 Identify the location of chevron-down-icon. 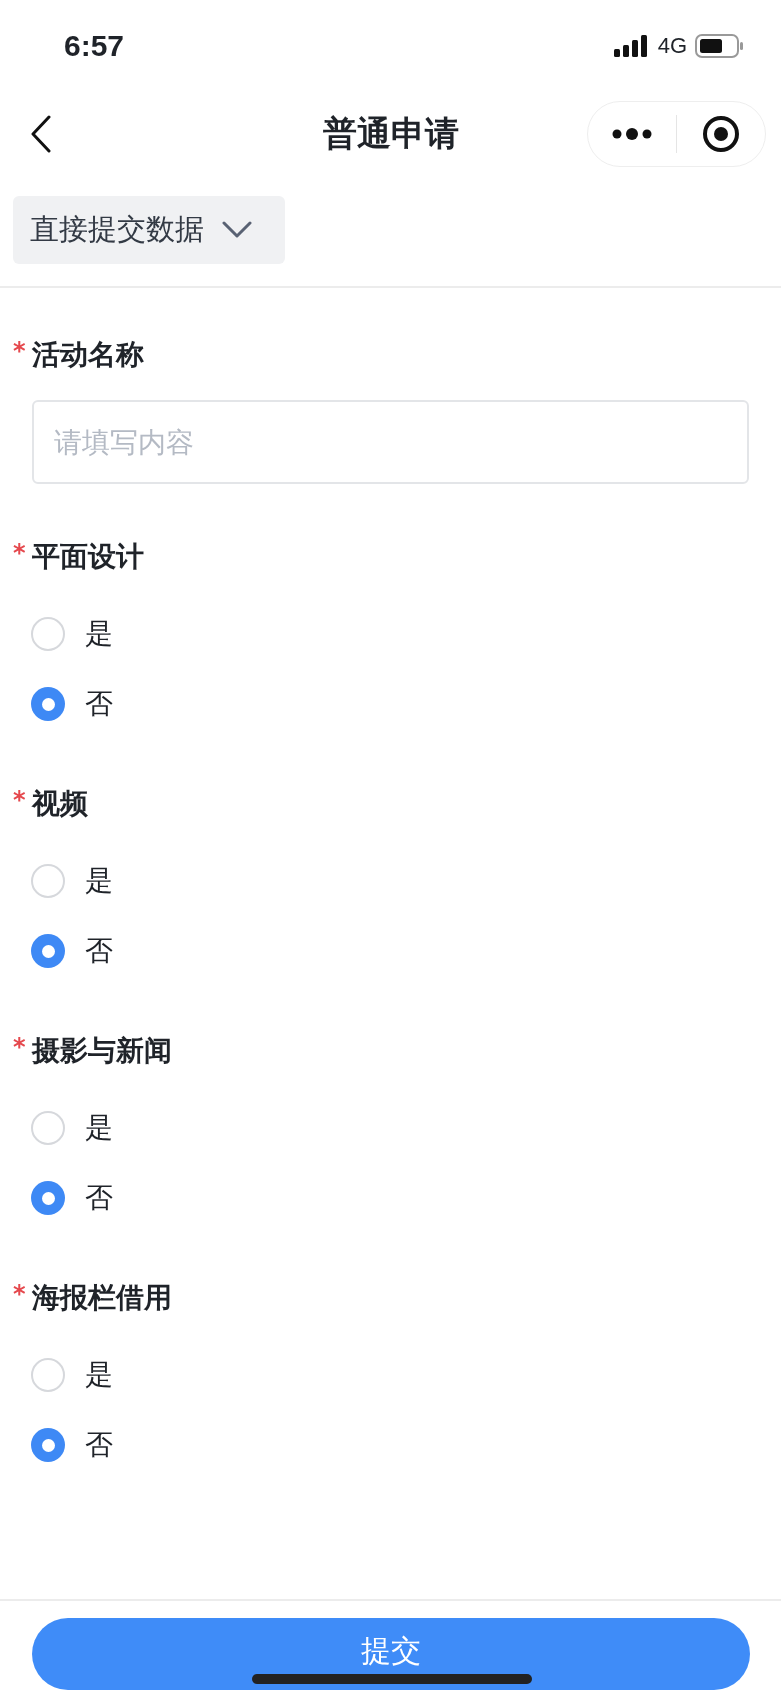
(237, 230).